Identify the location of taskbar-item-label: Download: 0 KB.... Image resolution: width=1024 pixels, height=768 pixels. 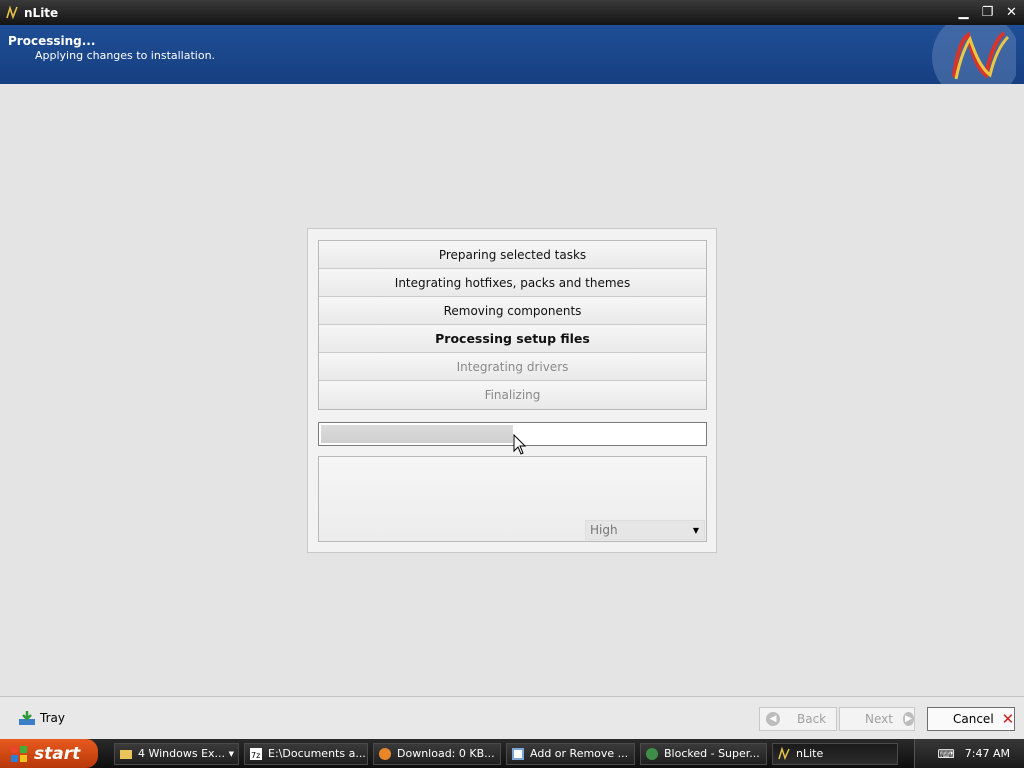
(446, 753).